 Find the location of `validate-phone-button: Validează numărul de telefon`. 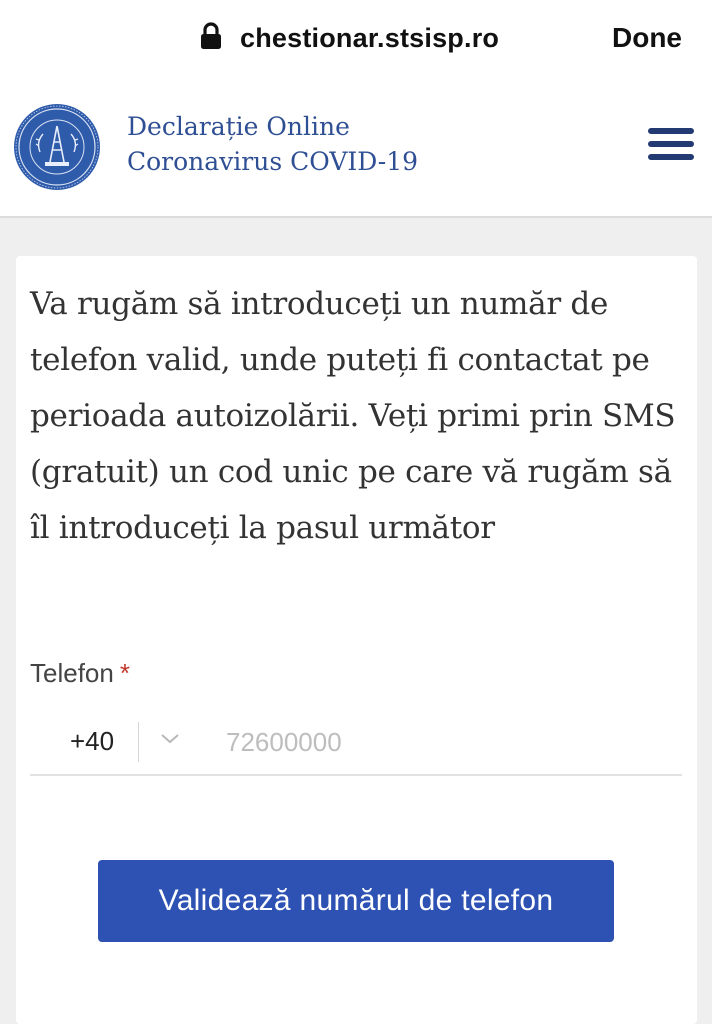

validate-phone-button: Validează numărul de telefon is located at coordinates (356, 901).